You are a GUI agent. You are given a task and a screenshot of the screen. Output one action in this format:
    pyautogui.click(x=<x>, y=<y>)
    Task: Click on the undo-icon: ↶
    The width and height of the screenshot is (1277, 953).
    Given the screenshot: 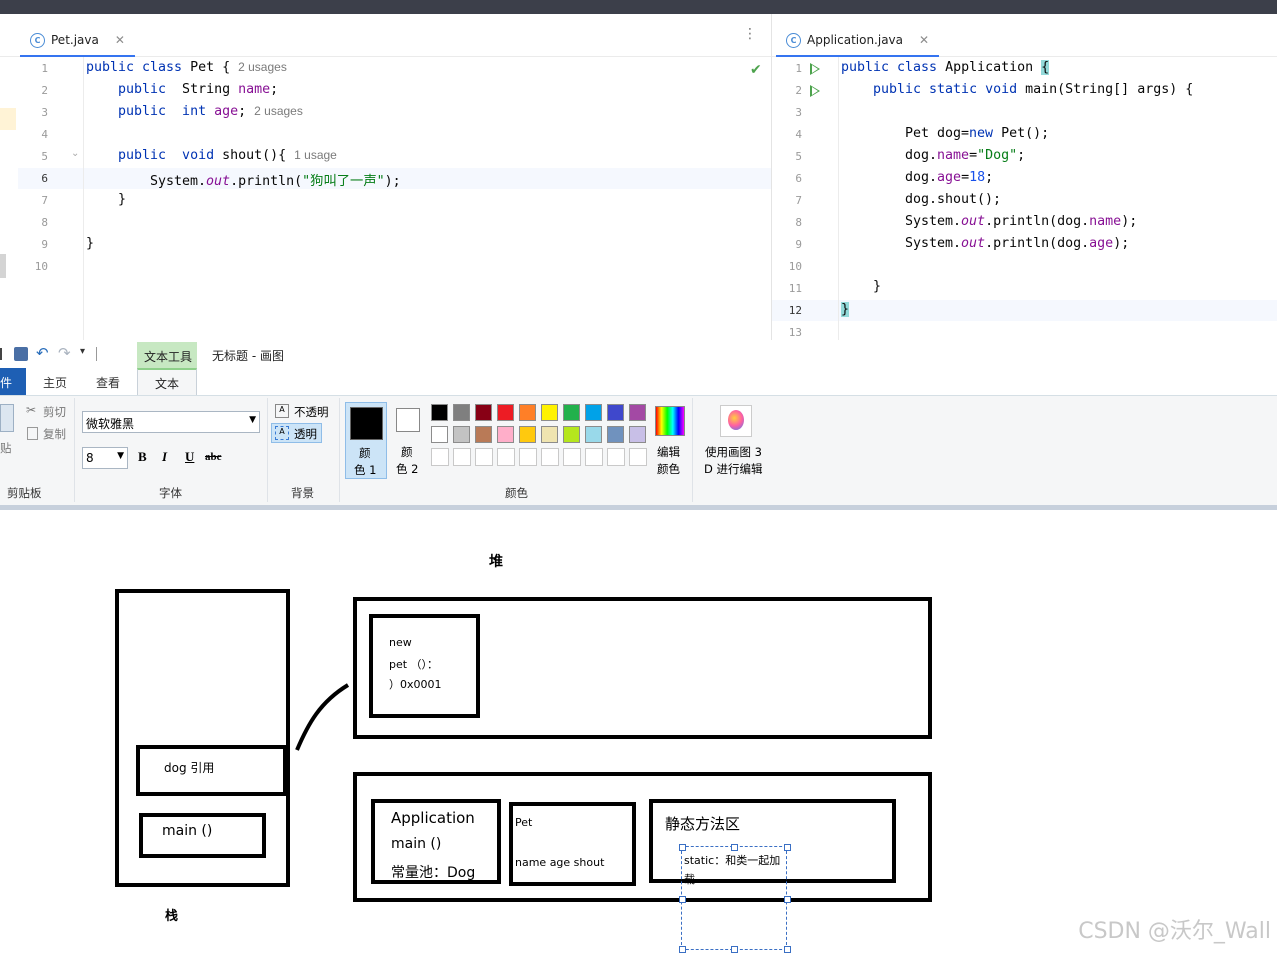 What is the action you would take?
    pyautogui.click(x=42, y=353)
    